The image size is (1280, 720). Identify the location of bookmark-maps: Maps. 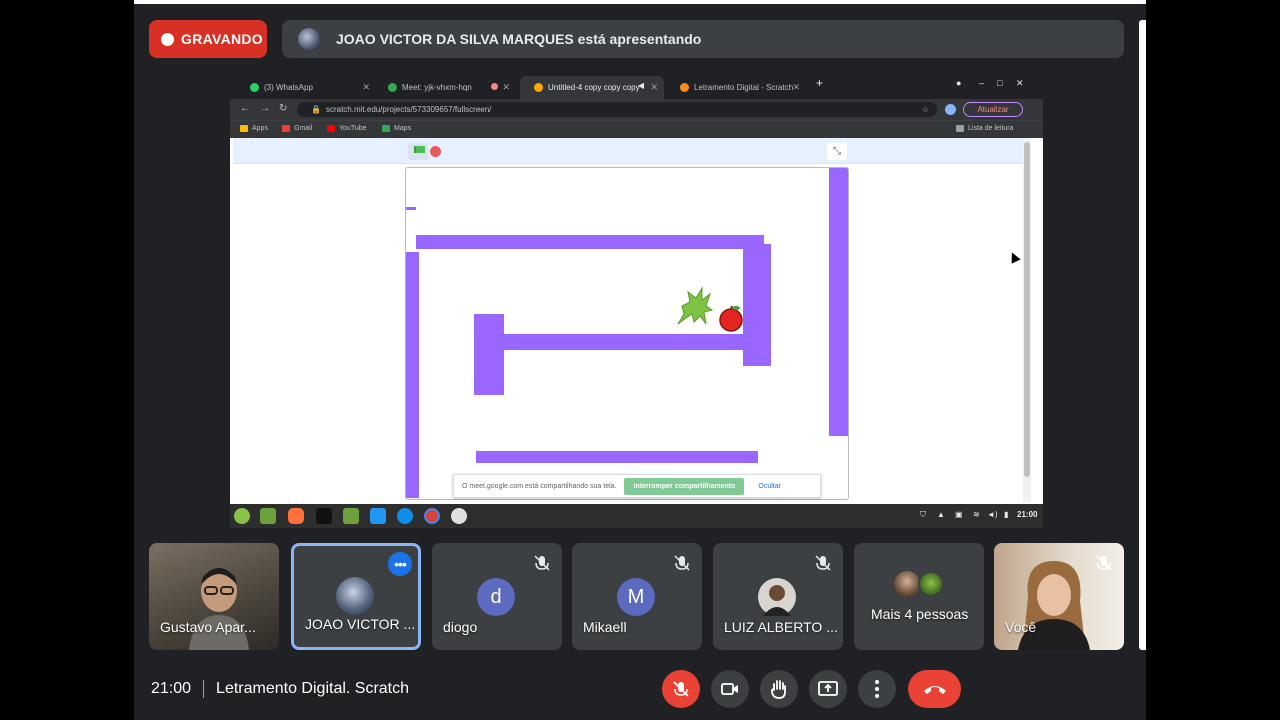
(396, 128).